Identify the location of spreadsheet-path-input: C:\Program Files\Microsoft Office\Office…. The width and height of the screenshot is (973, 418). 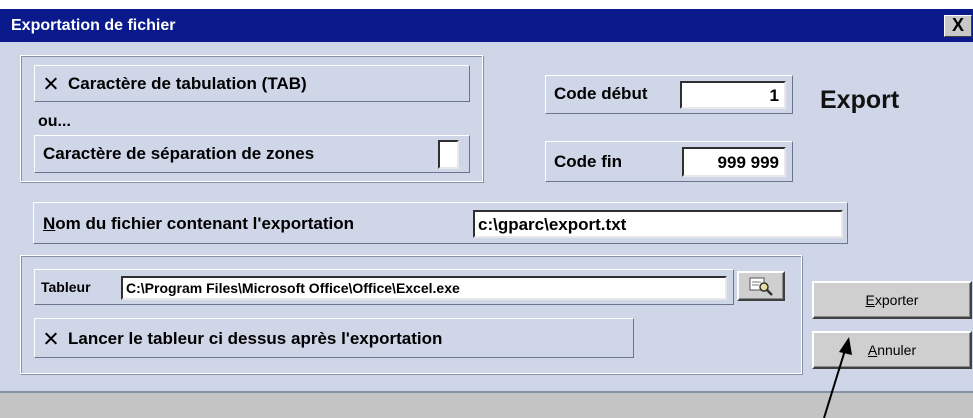
(424, 288).